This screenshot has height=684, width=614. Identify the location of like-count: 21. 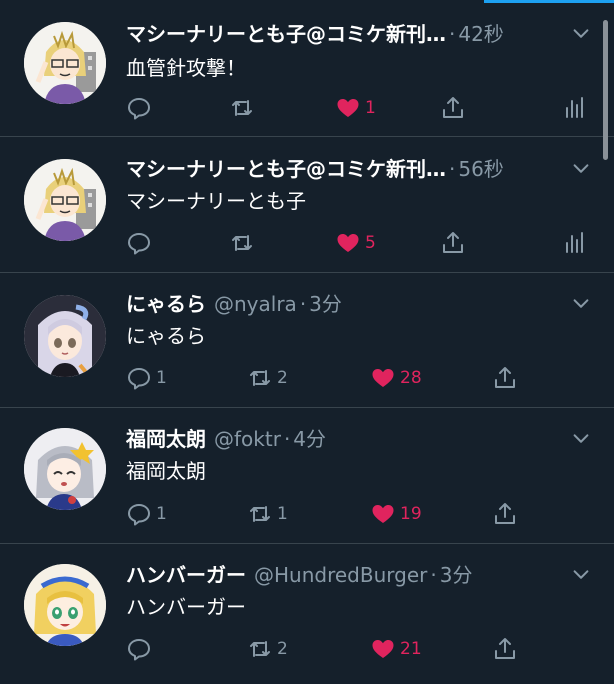
(411, 649).